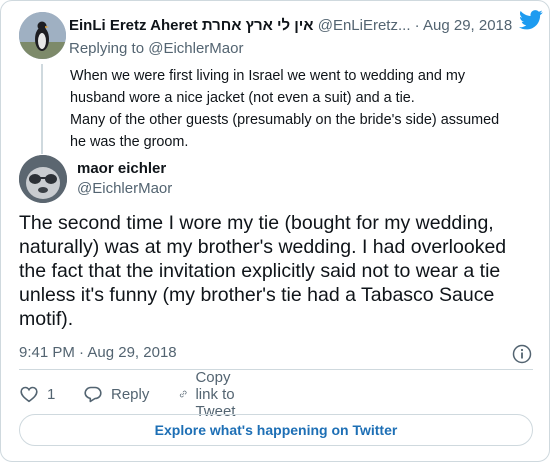 Image resolution: width=550 pixels, height=462 pixels. I want to click on tweet-date: Aug 29, 2018, so click(132, 352).